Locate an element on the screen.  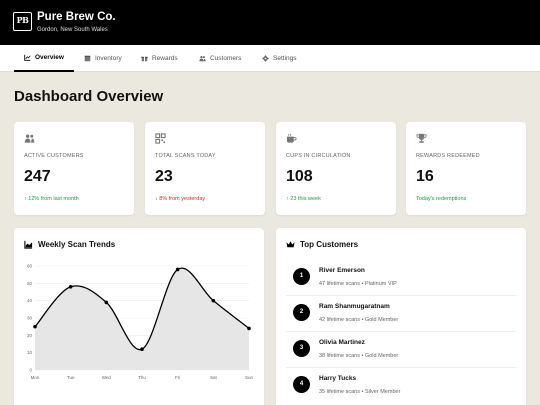
tab-label: Settings is located at coordinates (285, 58).